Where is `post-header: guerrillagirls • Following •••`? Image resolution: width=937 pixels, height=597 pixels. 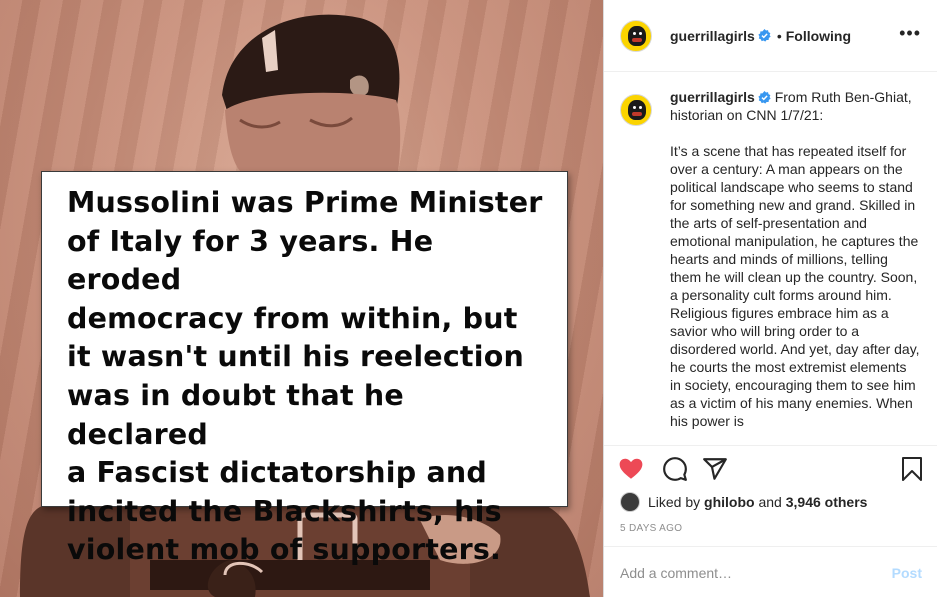
post-header: guerrillagirls • Following ••• is located at coordinates (770, 36).